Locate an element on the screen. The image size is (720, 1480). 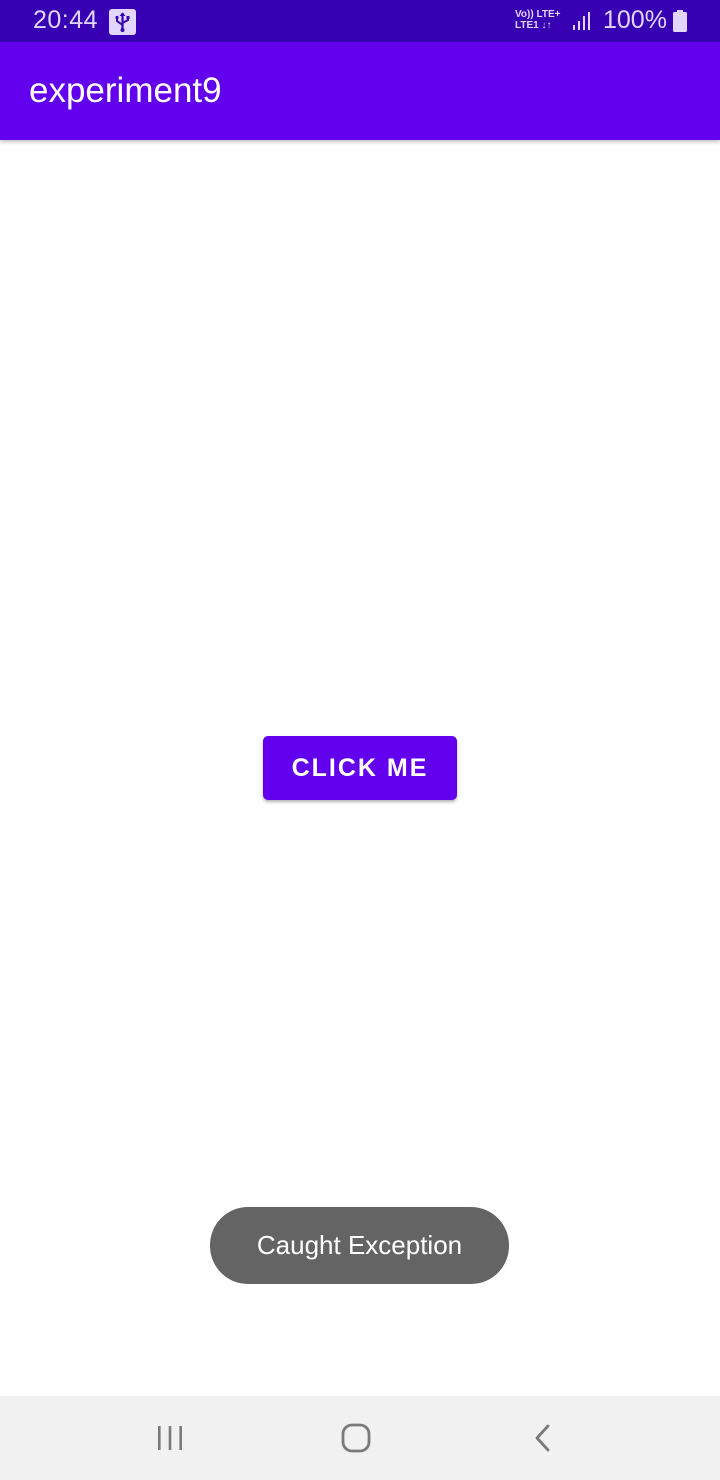
status-bar: 20:44 Vo)) LTE+ LTE1 ↓↑ 100% is located at coordinates (360, 21).